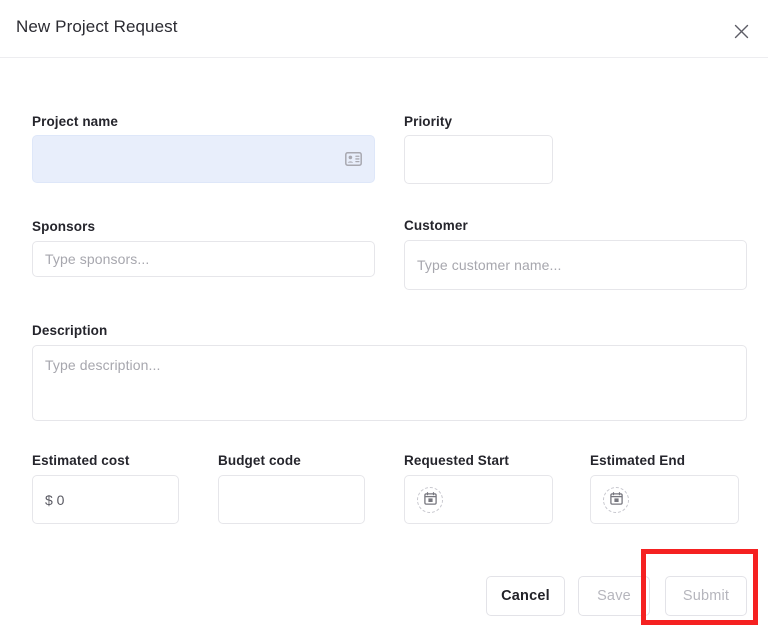 Image resolution: width=768 pixels, height=631 pixels. I want to click on page-title: New Project Request, so click(97, 26).